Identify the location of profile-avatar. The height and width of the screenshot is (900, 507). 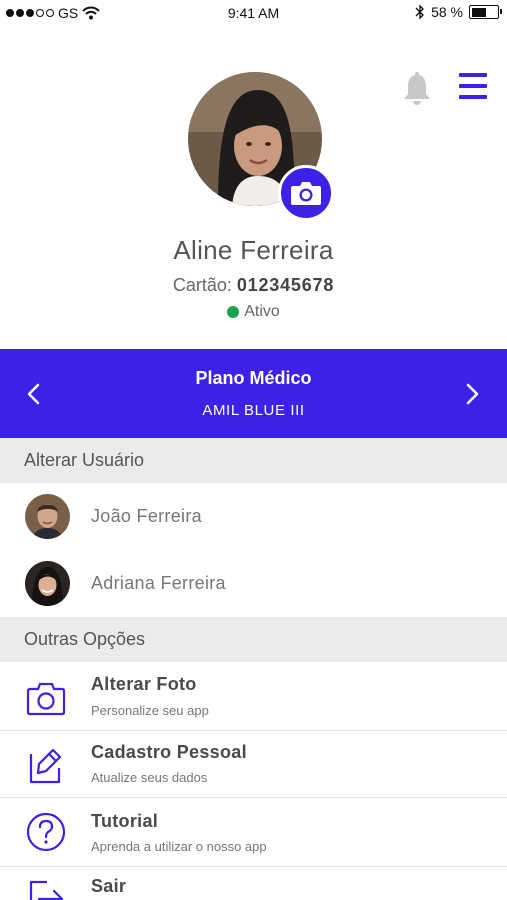
(261, 146).